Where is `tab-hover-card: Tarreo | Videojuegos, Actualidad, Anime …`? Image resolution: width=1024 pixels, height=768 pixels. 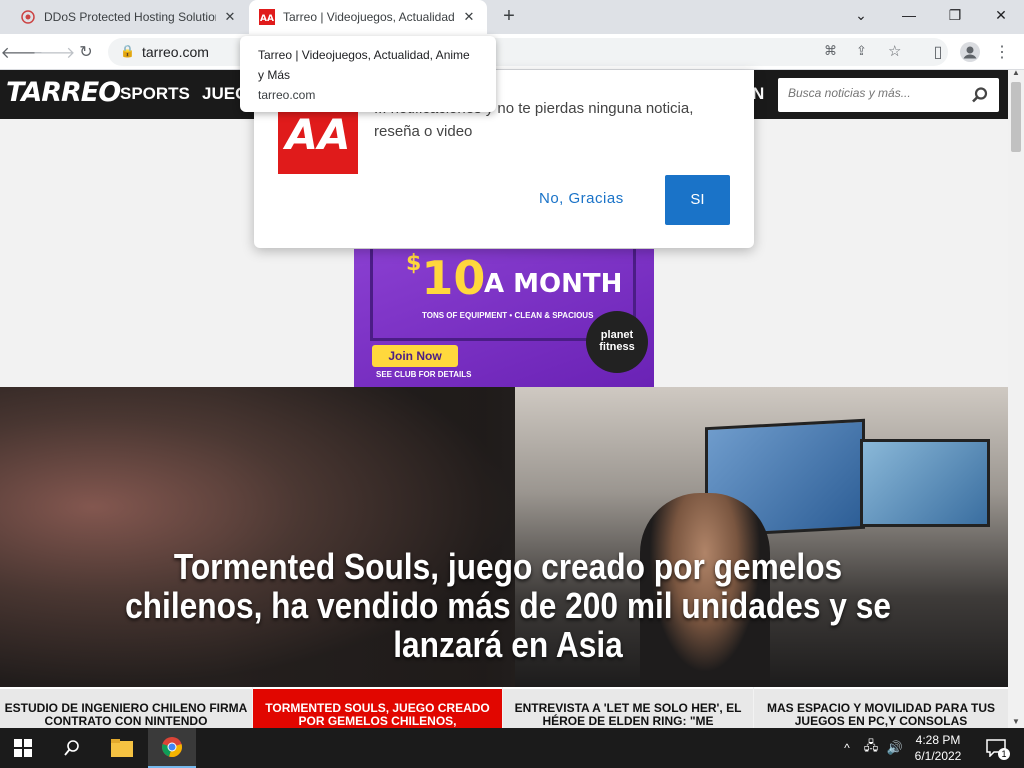
tab-hover-card: Tarreo | Videojuegos, Actualidad, Anime … is located at coordinates (368, 74).